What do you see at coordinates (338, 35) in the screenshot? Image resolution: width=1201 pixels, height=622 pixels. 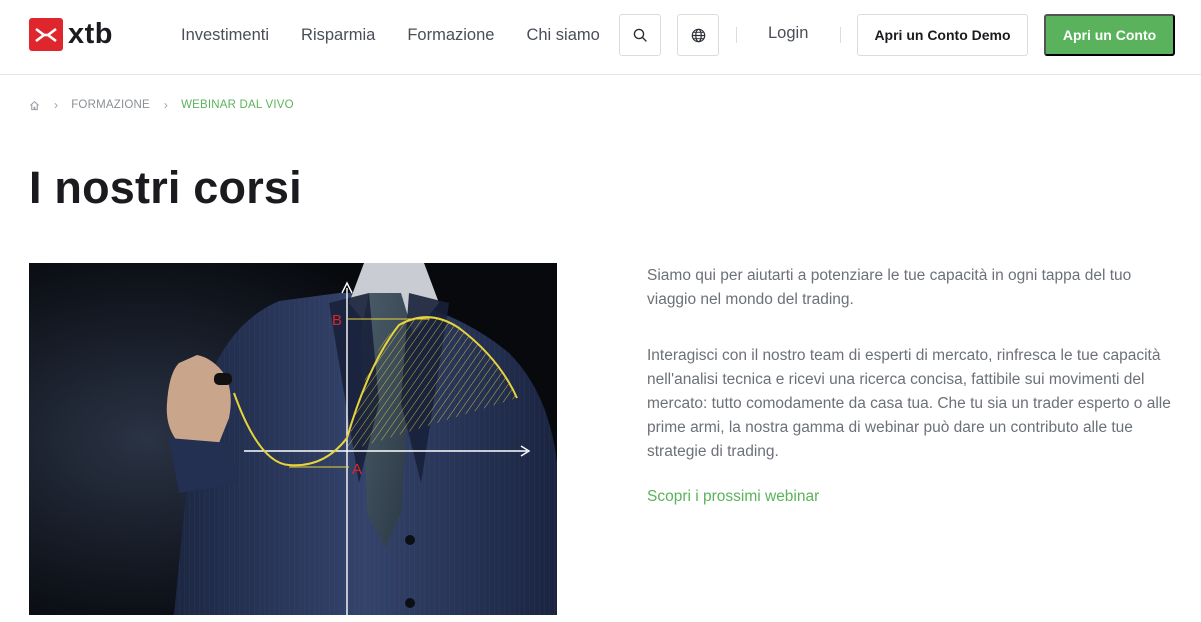 I see `nav-item-risparmia: Risparmia` at bounding box center [338, 35].